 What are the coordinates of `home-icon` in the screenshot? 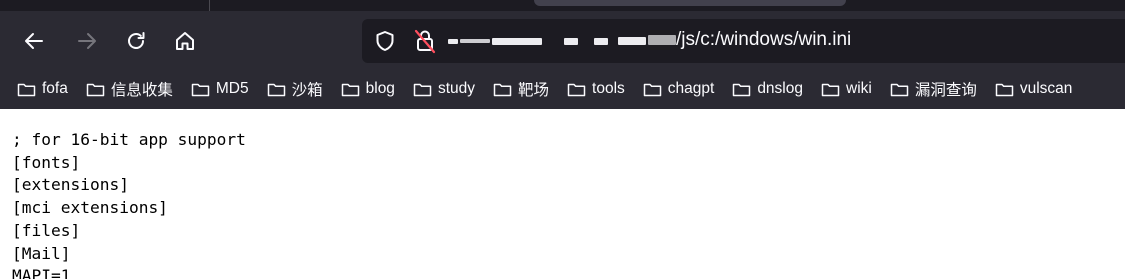 It's located at (185, 41).